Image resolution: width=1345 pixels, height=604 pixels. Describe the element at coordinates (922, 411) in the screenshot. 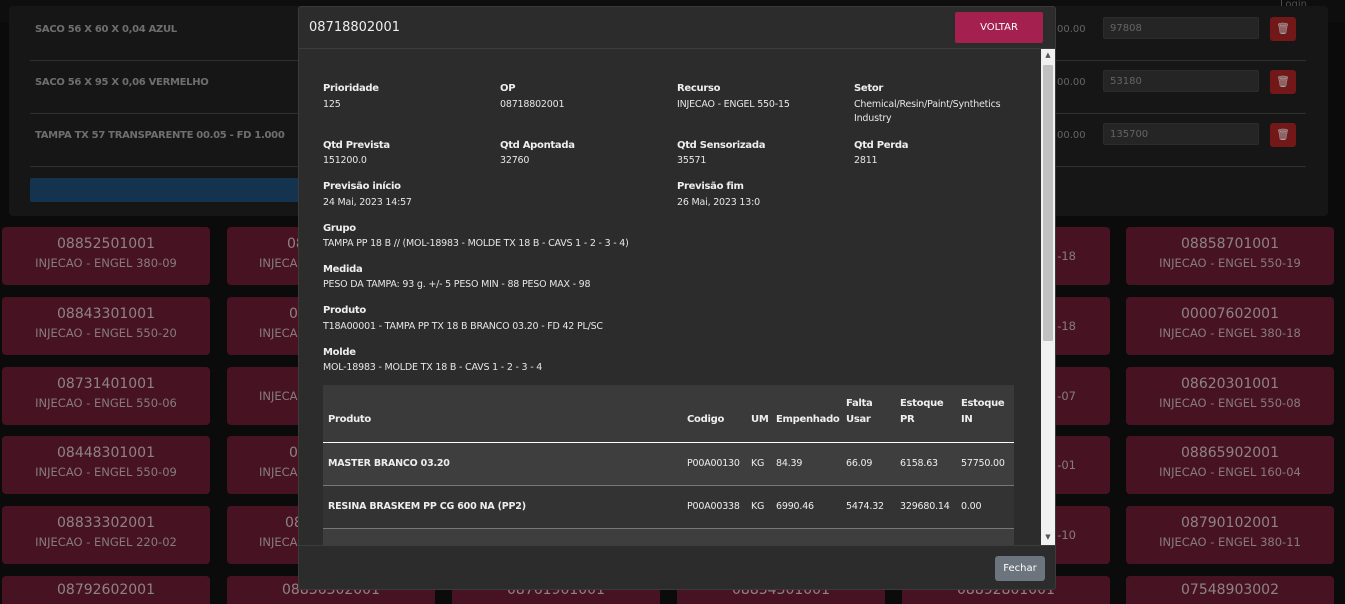

I see `header-estoque-pr: Estoque PR` at that location.